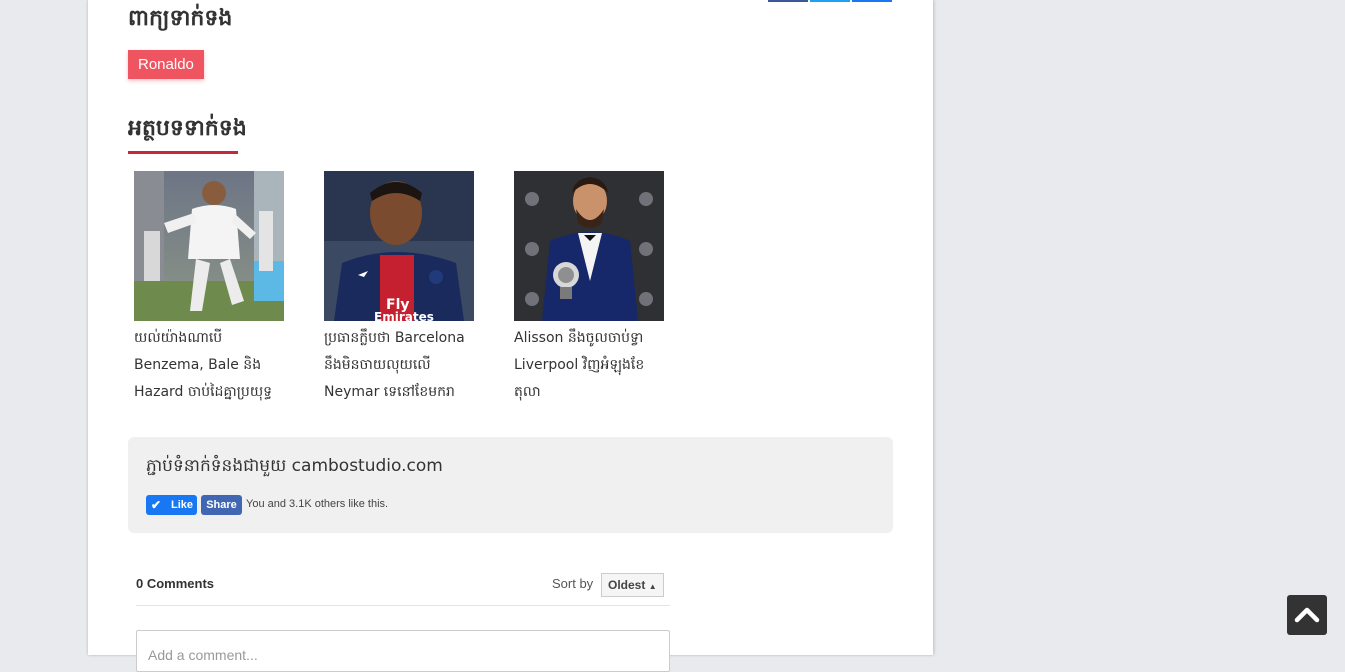 This screenshot has width=1345, height=672. What do you see at coordinates (187, 128) in the screenshot?
I see `related-articles-heading: អត្ថបទទាក់ទង` at bounding box center [187, 128].